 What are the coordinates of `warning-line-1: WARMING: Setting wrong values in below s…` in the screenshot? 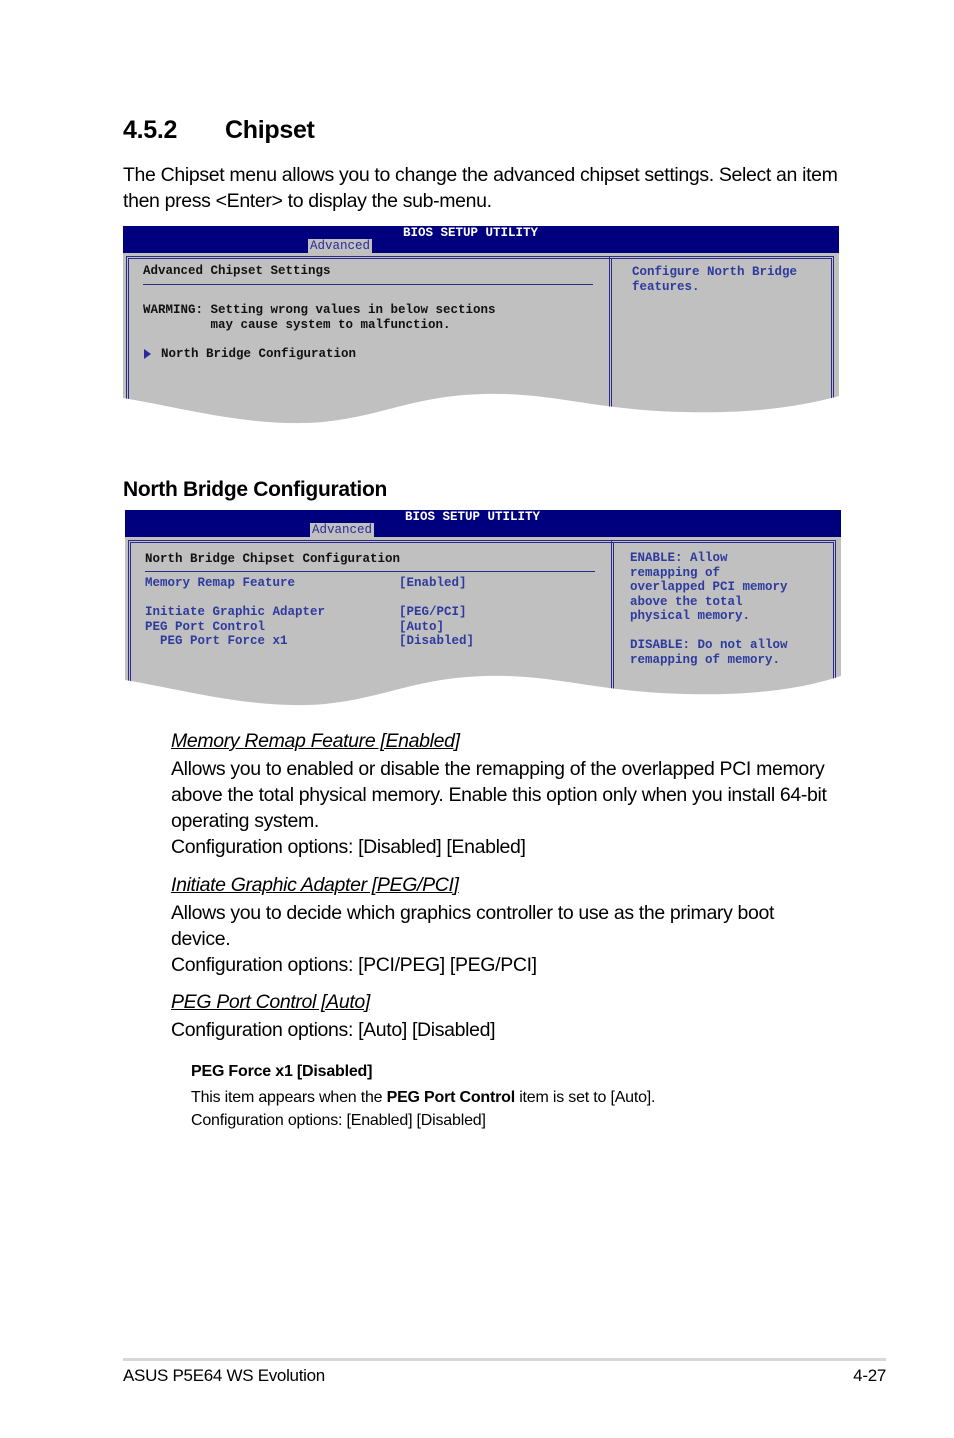 It's located at (319, 310).